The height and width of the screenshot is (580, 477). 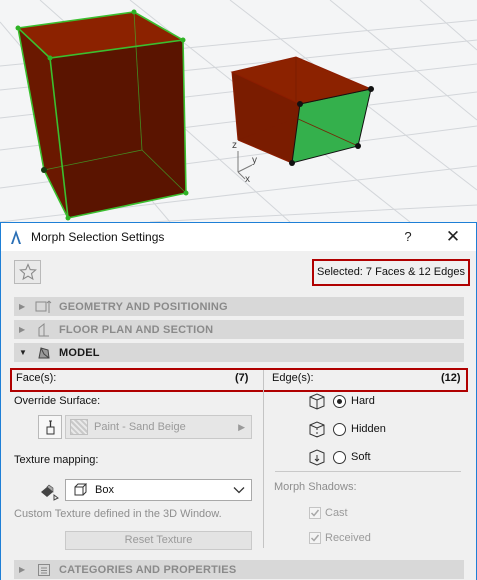 I want to click on received-checkbox, so click(x=315, y=538).